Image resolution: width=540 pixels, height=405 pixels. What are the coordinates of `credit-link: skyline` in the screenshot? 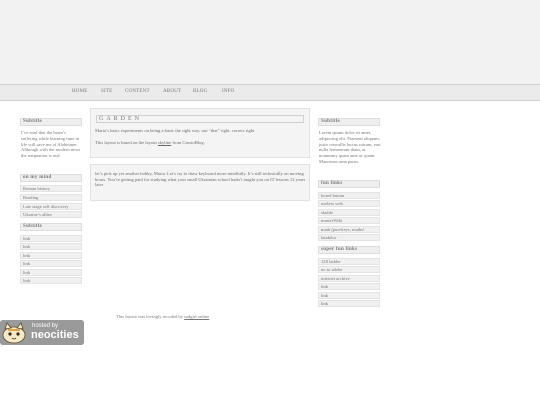 It's located at (164, 142).